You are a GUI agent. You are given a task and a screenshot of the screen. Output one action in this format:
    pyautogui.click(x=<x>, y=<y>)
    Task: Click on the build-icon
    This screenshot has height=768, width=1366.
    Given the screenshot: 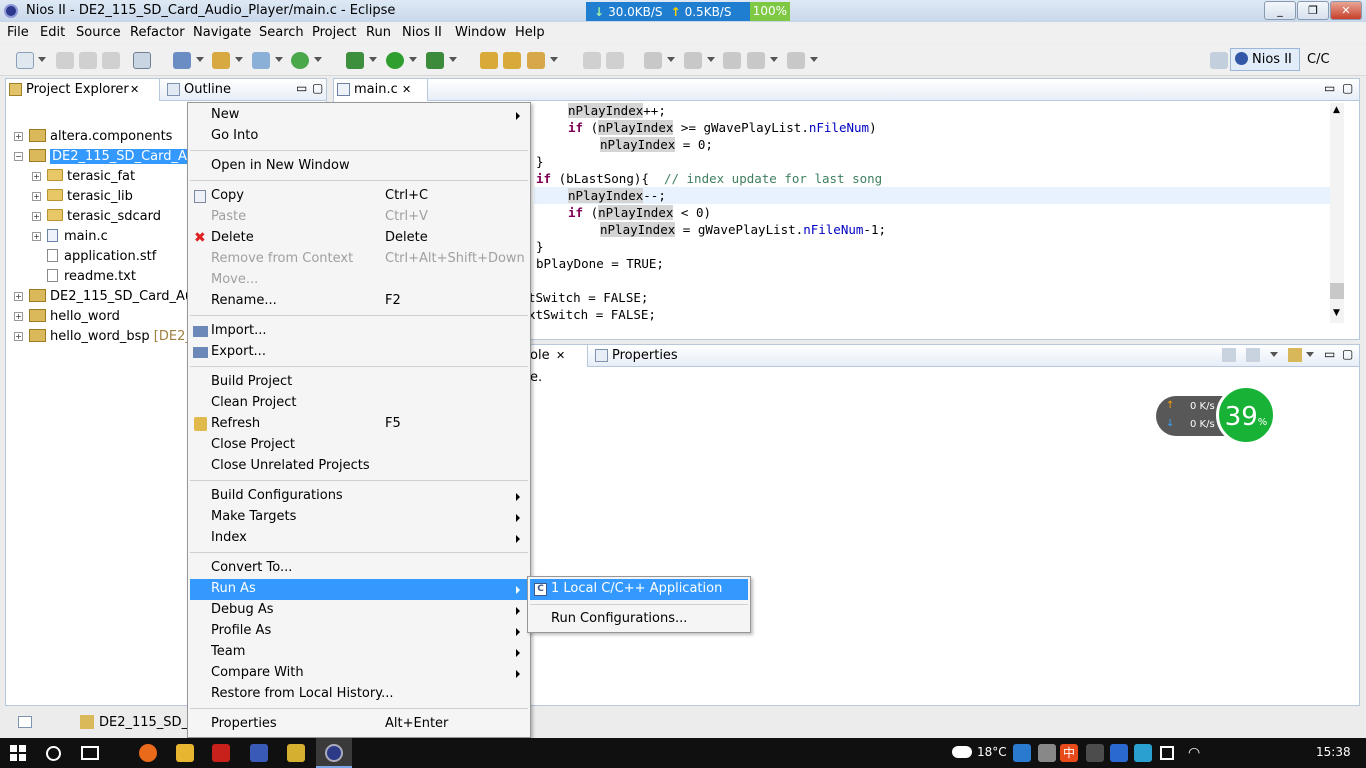 What is the action you would take?
    pyautogui.click(x=300, y=60)
    